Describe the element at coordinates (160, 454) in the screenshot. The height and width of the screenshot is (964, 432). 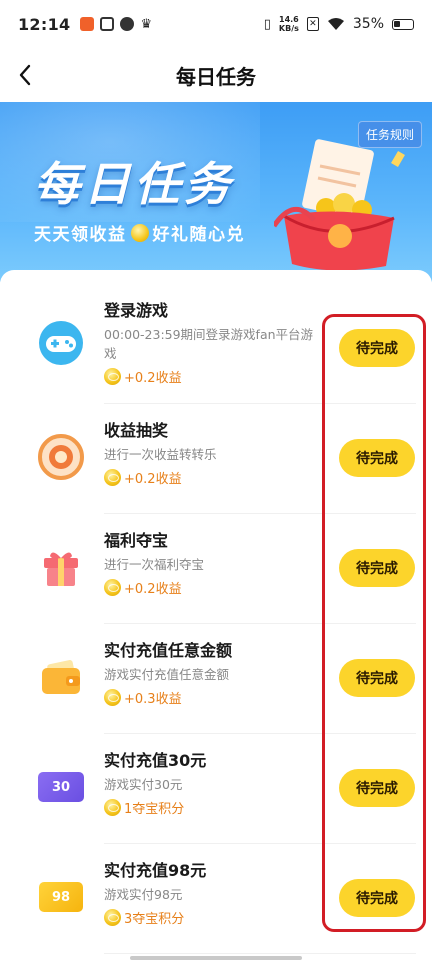
I see `task-desc: 进行一次收益转转乐` at that location.